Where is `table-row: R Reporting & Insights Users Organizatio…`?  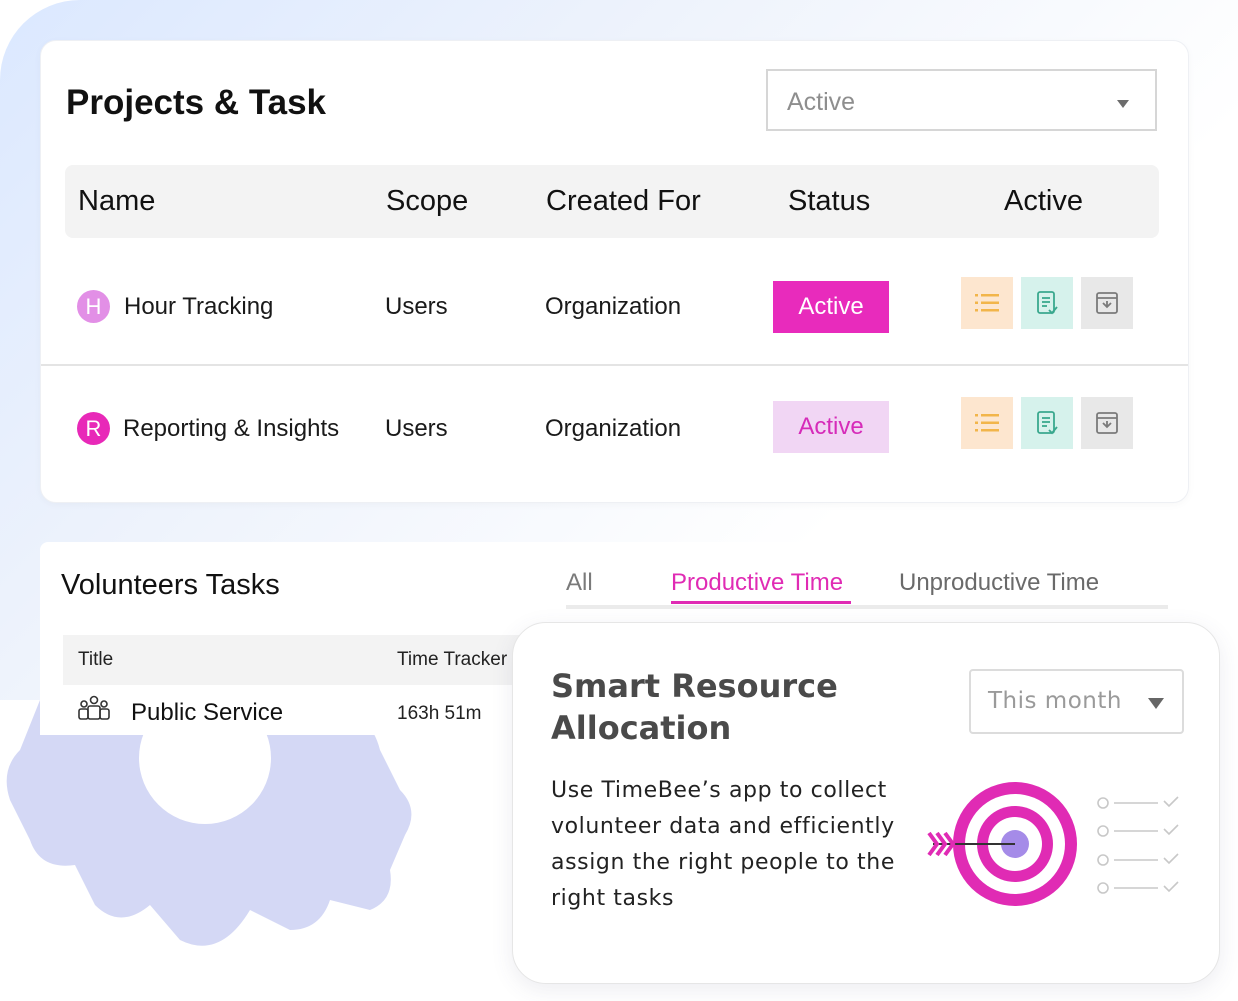 table-row: R Reporting & Insights Users Organizatio… is located at coordinates (614, 426).